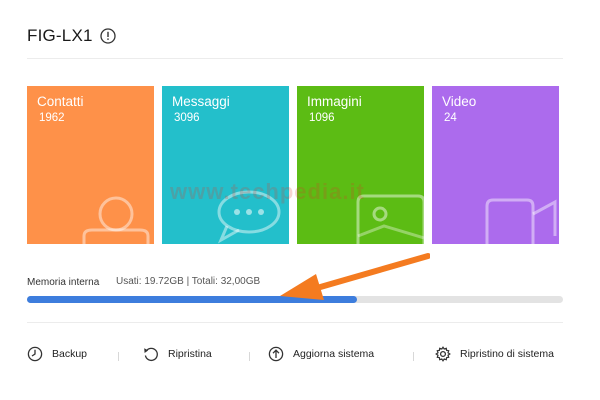 This screenshot has height=400, width=600. I want to click on storage-usage-text: Usati: 19.72GB | Totali: 32,00GB, so click(188, 281).